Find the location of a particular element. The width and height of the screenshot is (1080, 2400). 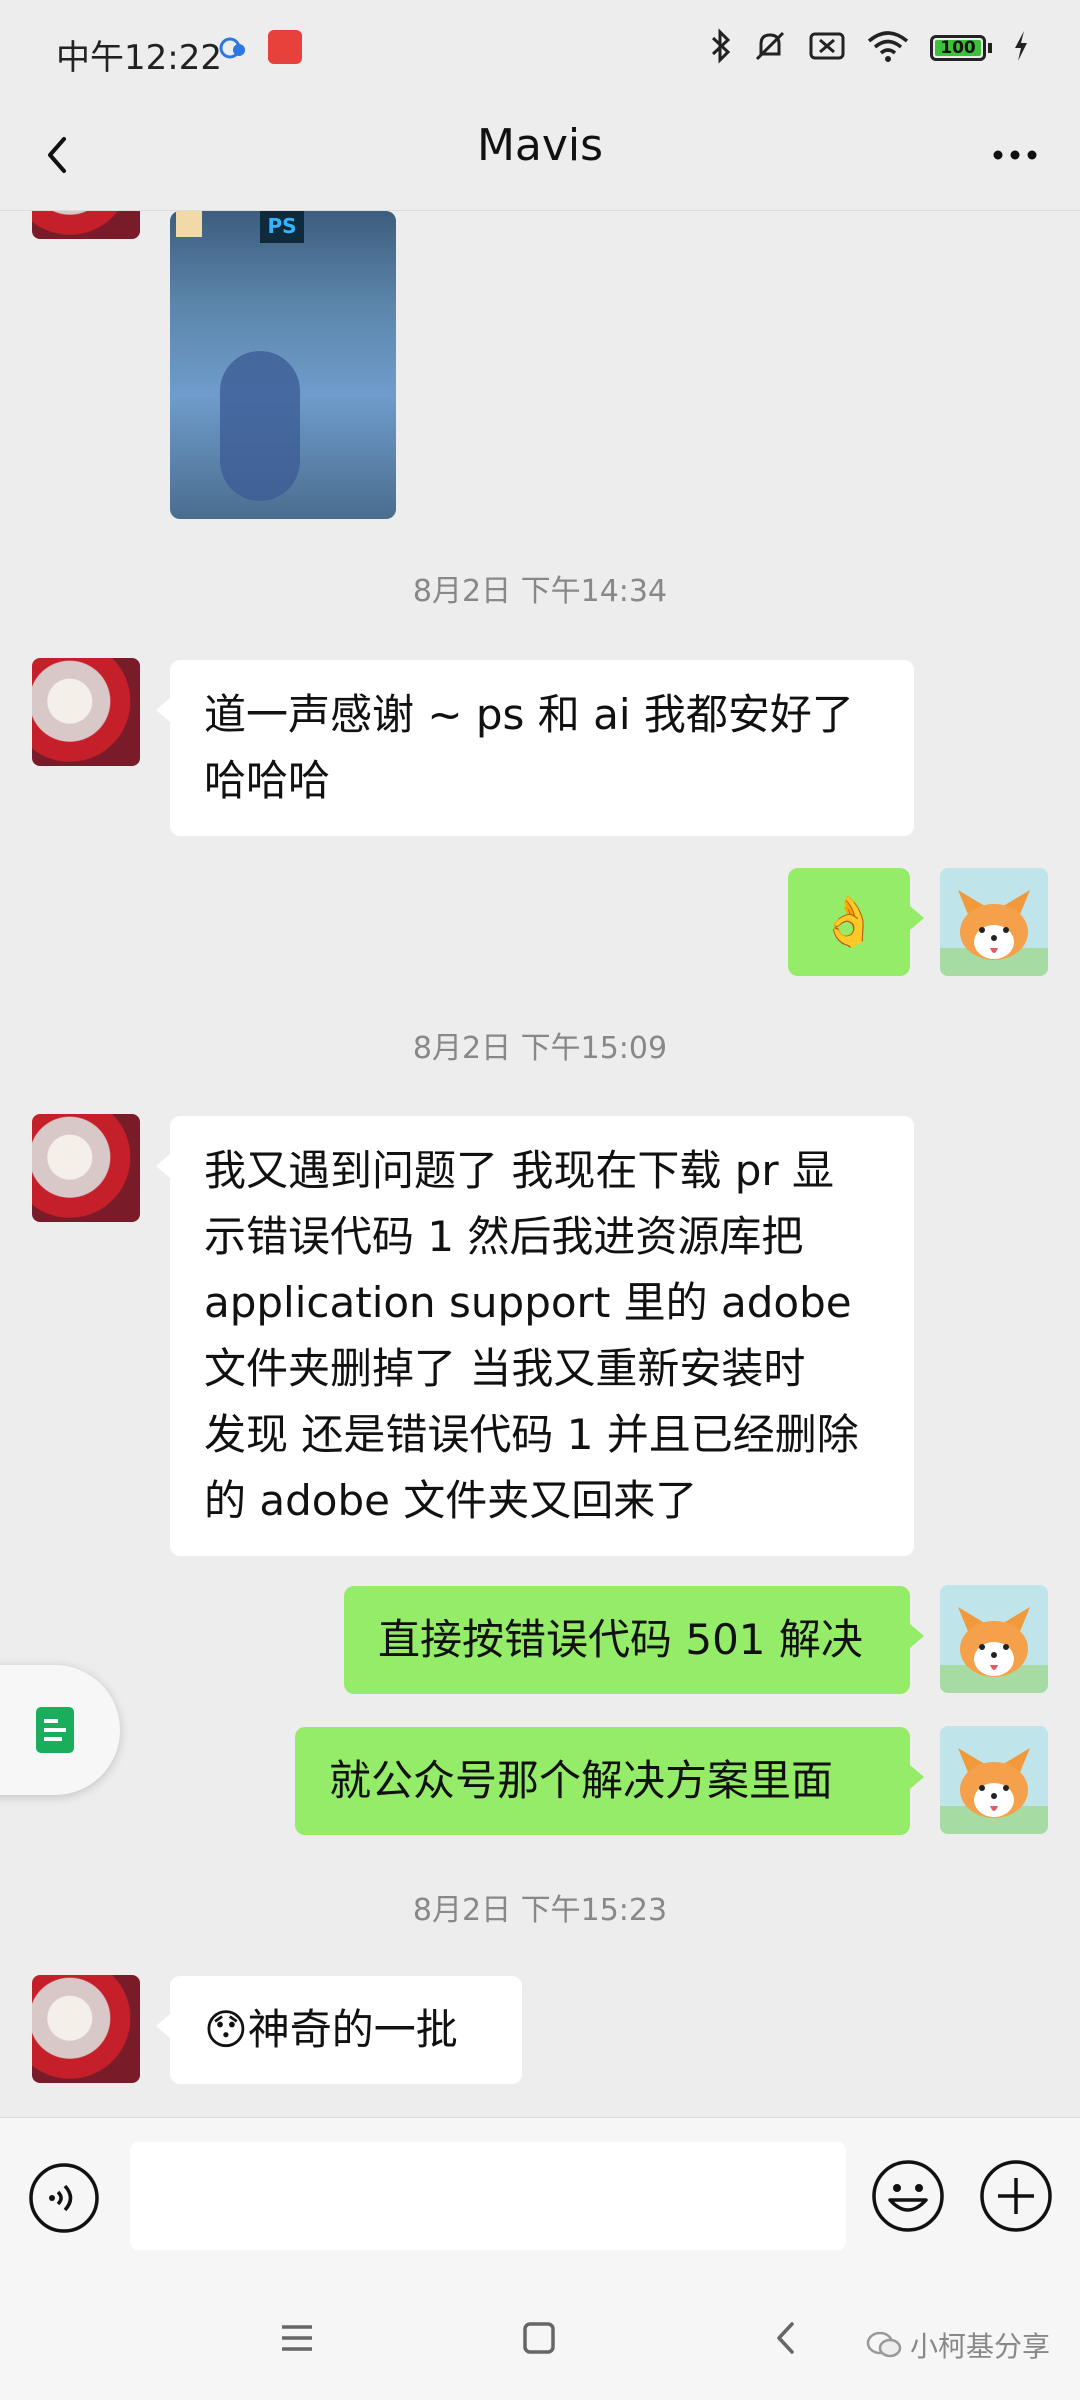

home-nav-icon is located at coordinates (539, 2338).